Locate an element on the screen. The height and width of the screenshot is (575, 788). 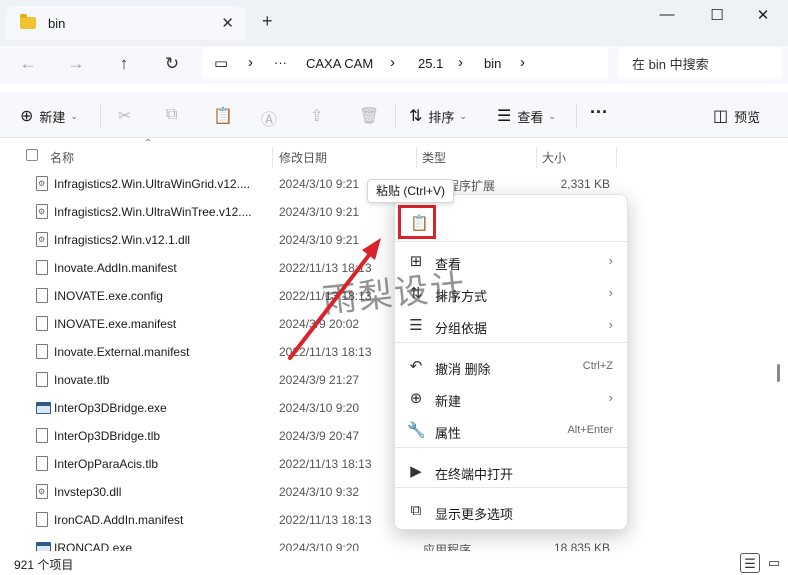
breadcrumb-chevron-icon: › is located at coordinates (522, 62).